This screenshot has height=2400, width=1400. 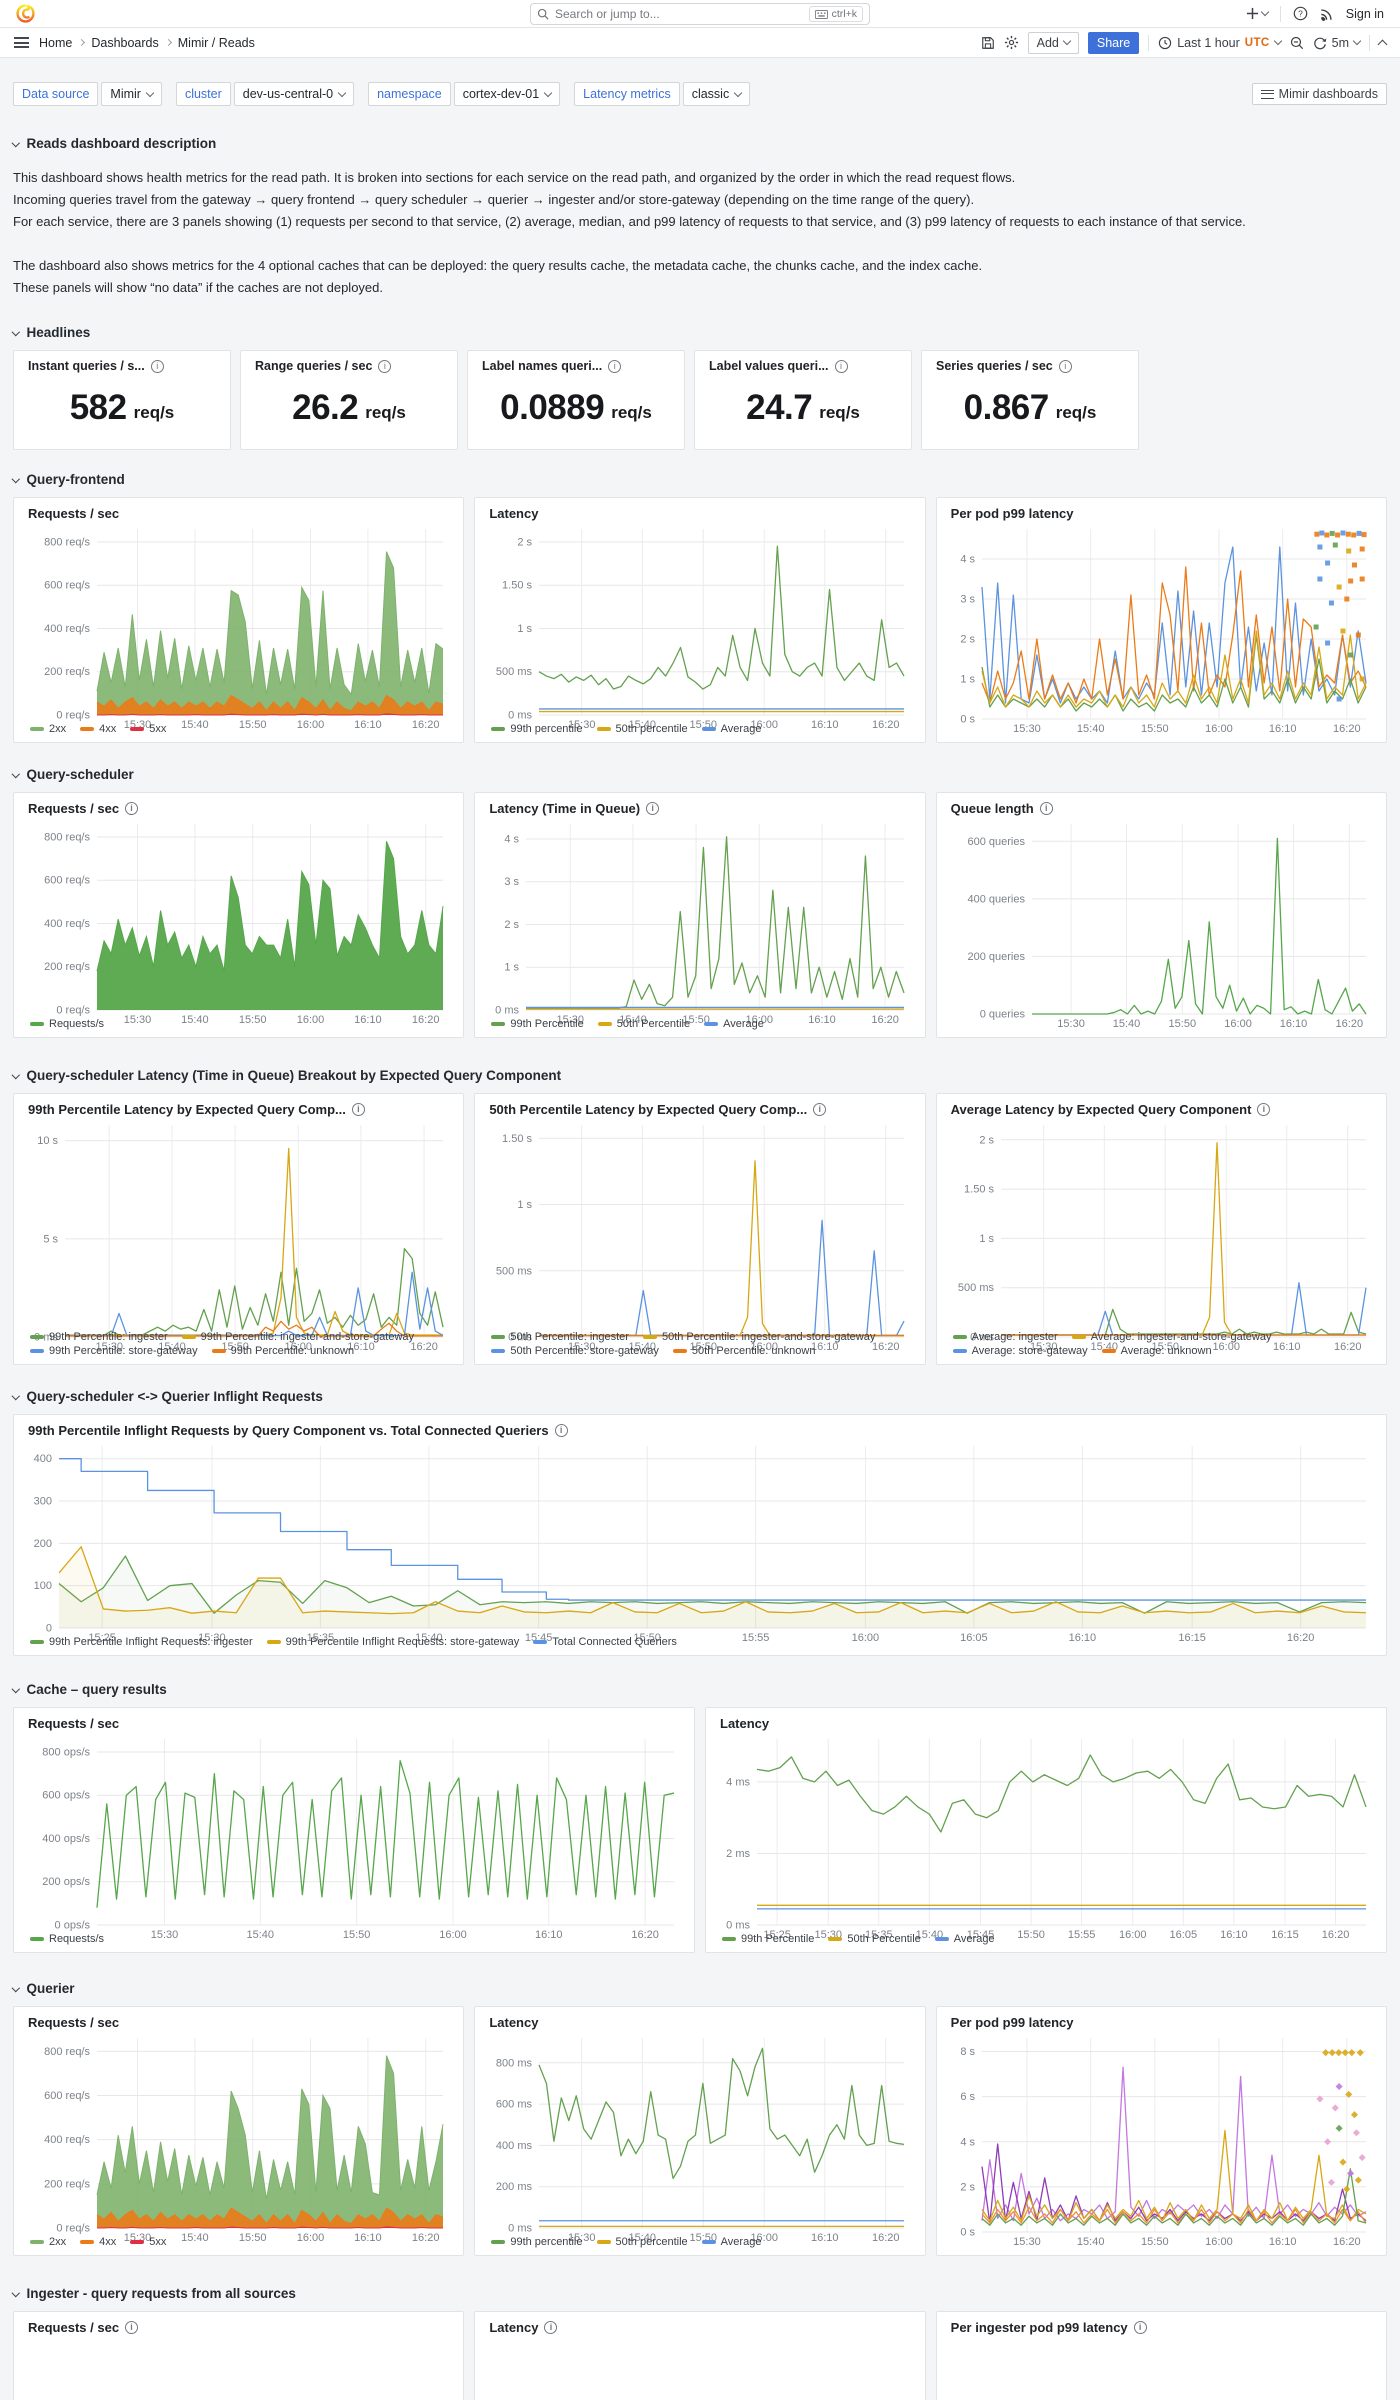 I want to click on legend-item: 50th Percentile: unknown, so click(x=743, y=1351).